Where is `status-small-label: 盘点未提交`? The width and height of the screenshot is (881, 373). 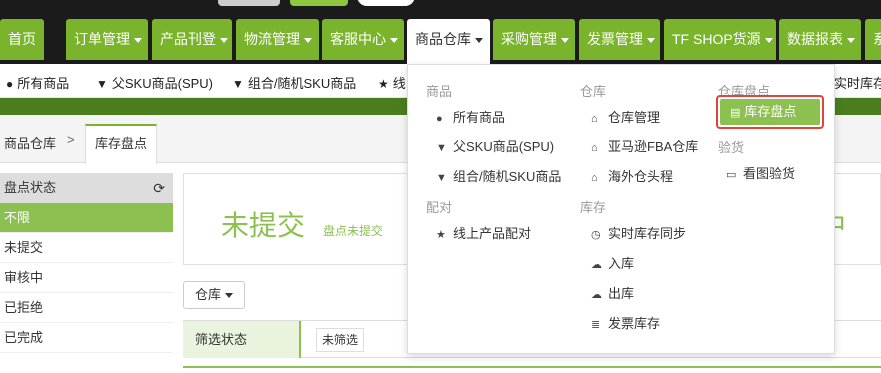 status-small-label: 盘点未提交 is located at coordinates (353, 231).